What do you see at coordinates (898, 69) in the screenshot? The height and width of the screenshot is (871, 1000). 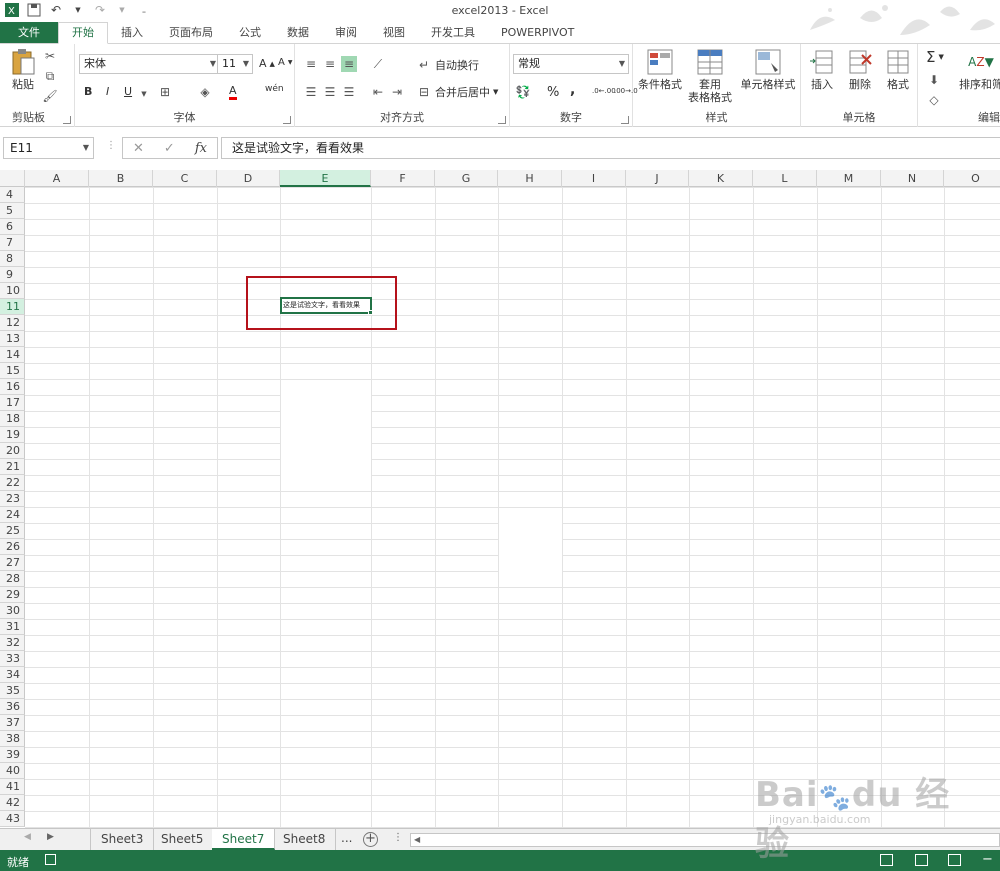 I see `format-cells-button: 格式` at bounding box center [898, 69].